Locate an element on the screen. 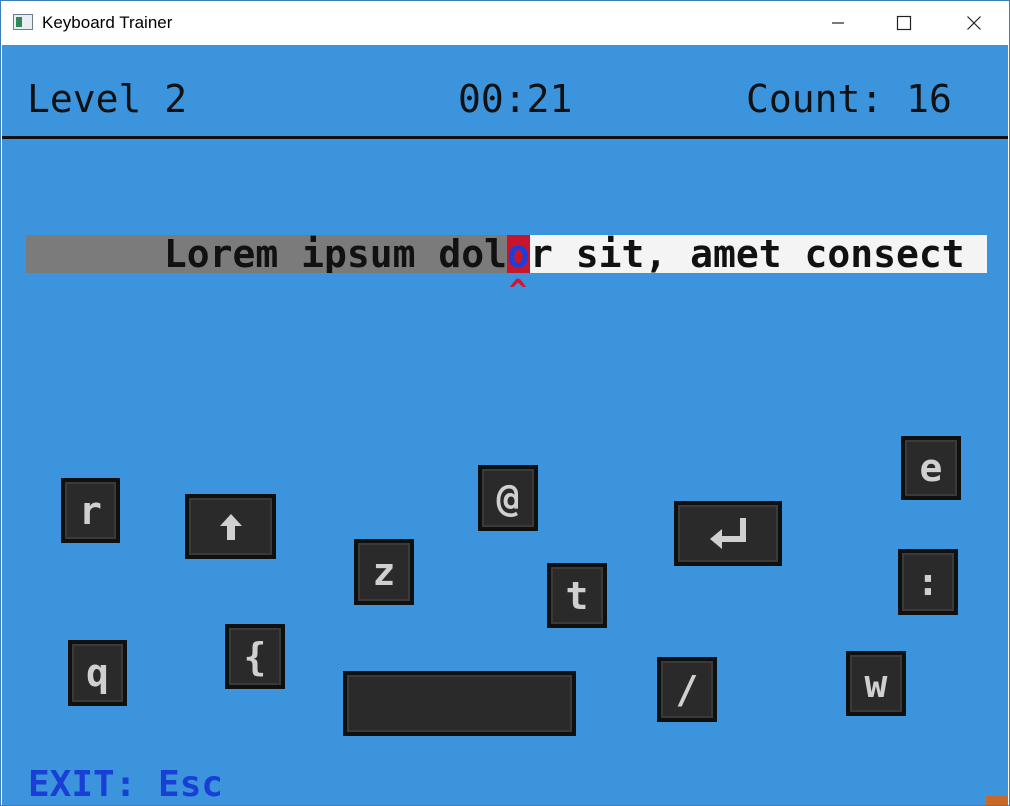 The height and width of the screenshot is (806, 1010). close-button is located at coordinates (974, 23).